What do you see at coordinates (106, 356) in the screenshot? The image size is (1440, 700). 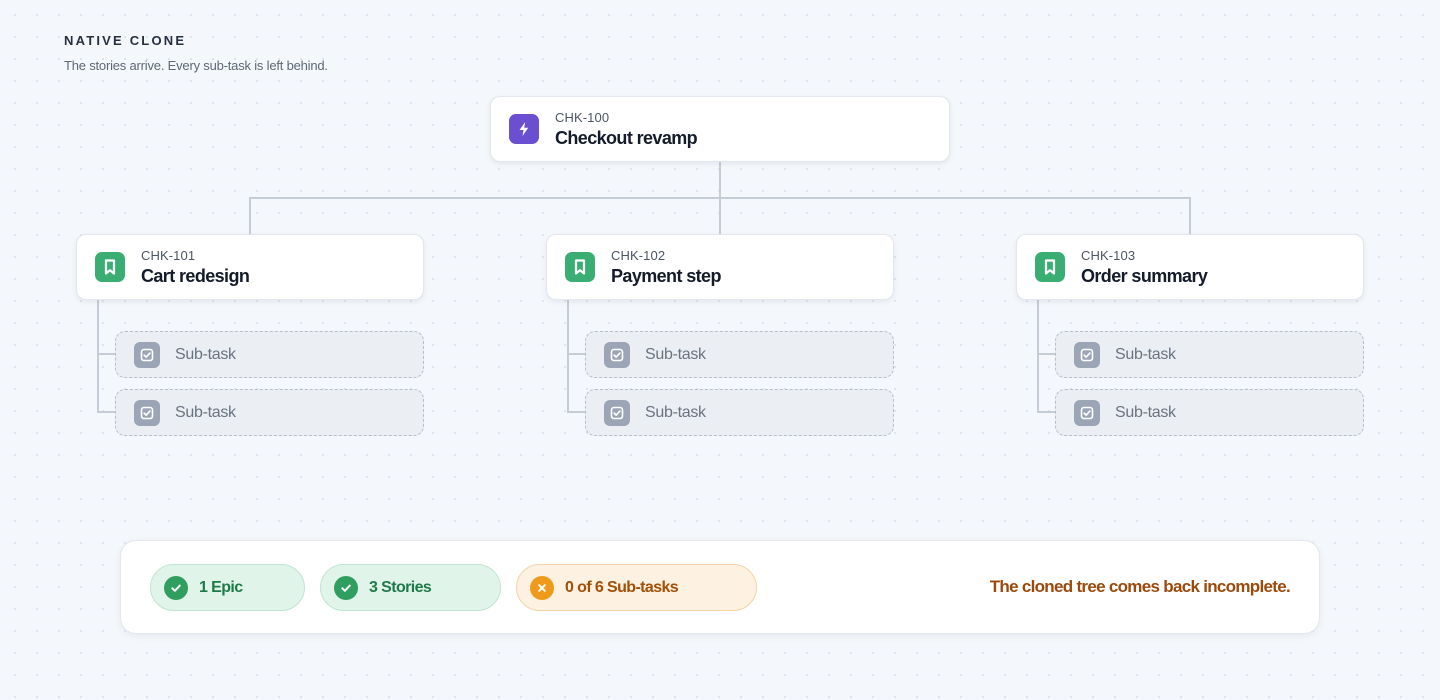 I see `story-1-connector` at bounding box center [106, 356].